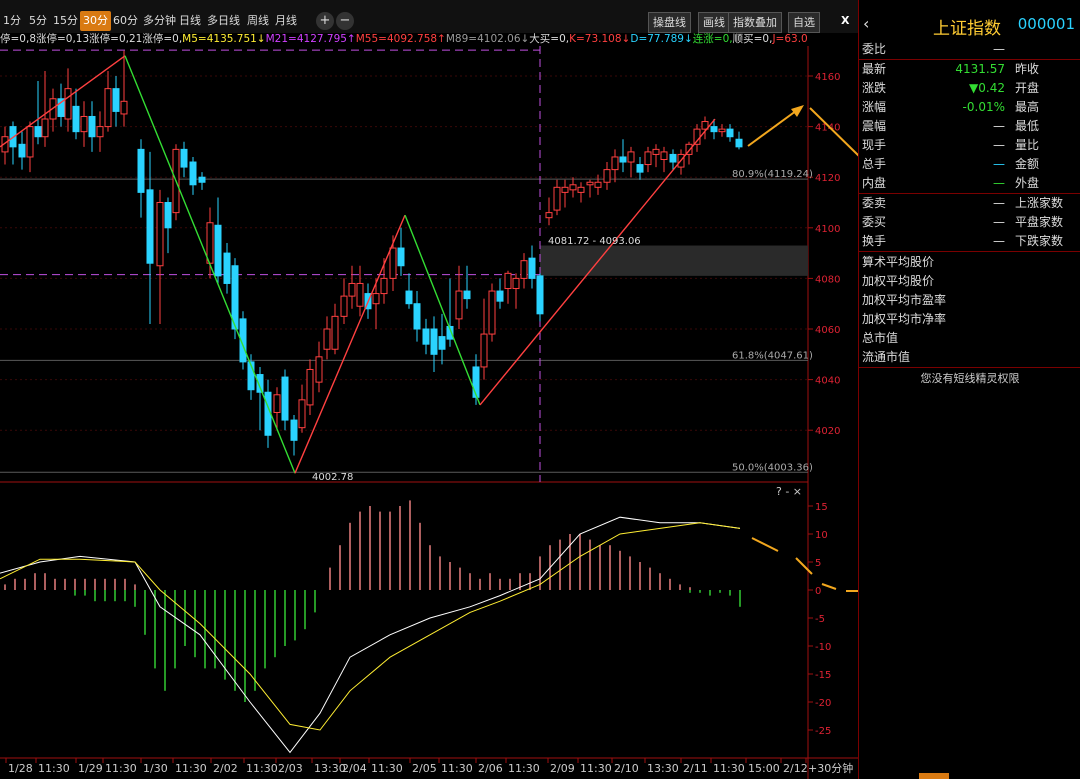 Image resolution: width=1080 pixels, height=779 pixels. I want to click on quote-label-0: 委比, so click(874, 49).